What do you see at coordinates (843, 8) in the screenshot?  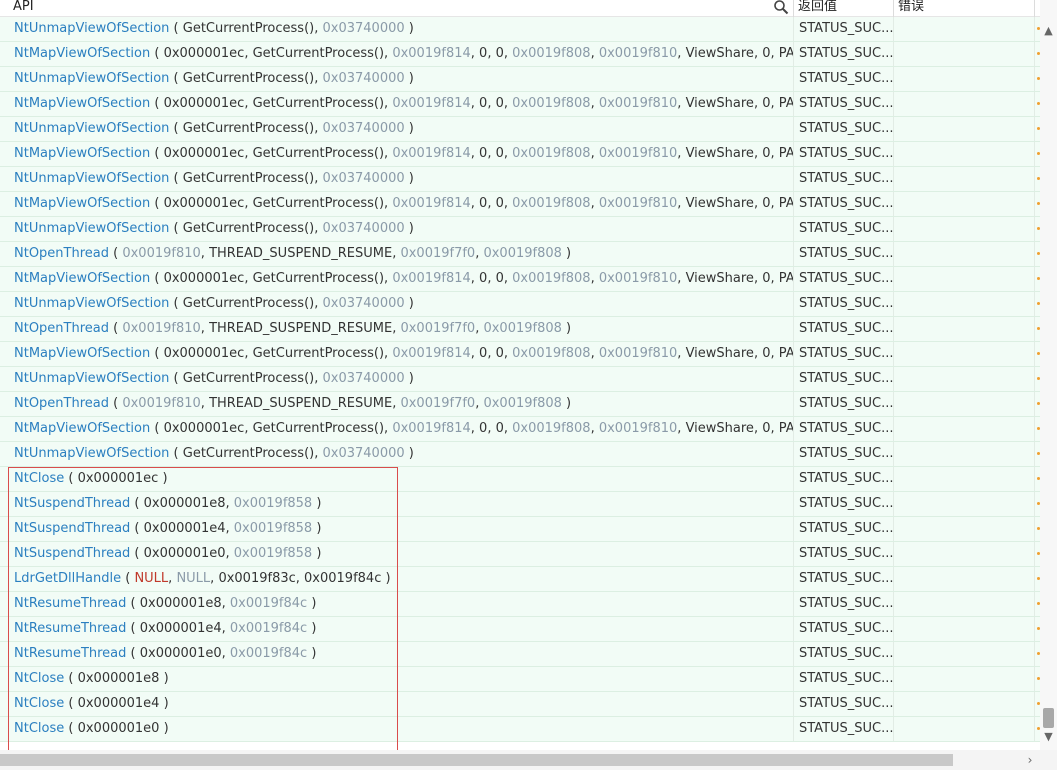 I see `column-header-return: 返回值` at bounding box center [843, 8].